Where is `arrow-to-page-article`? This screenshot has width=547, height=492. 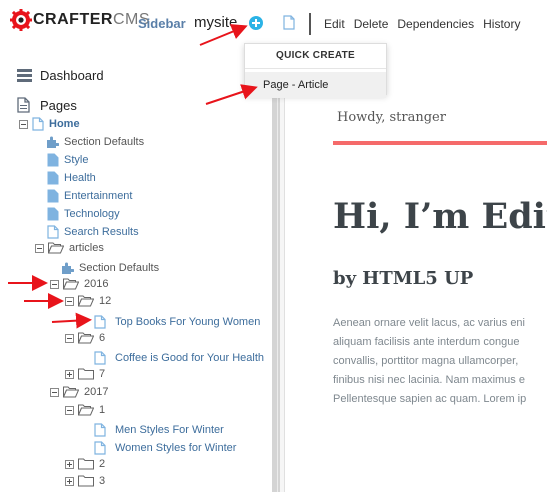 arrow-to-page-article is located at coordinates (231, 94).